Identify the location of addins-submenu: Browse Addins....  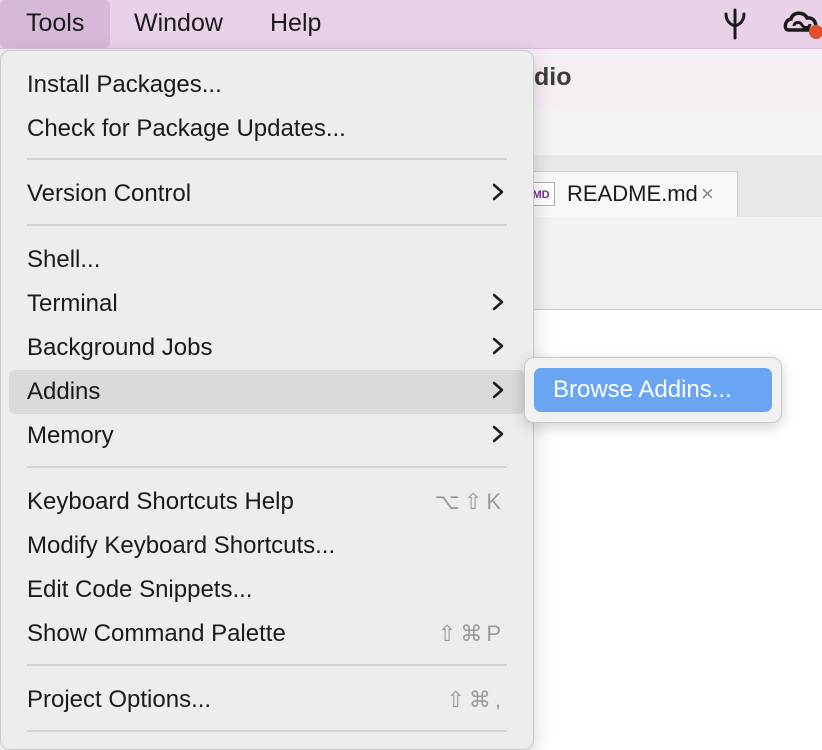
(653, 390).